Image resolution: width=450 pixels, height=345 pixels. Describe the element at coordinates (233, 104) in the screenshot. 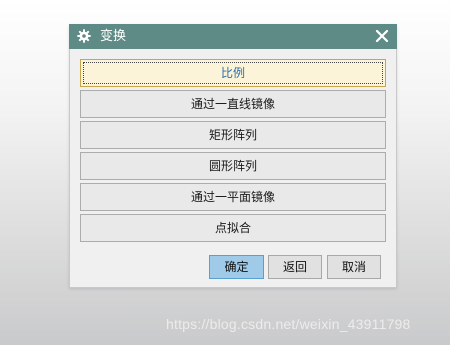

I see `option-mirror-line: 通过一直线镜像` at that location.